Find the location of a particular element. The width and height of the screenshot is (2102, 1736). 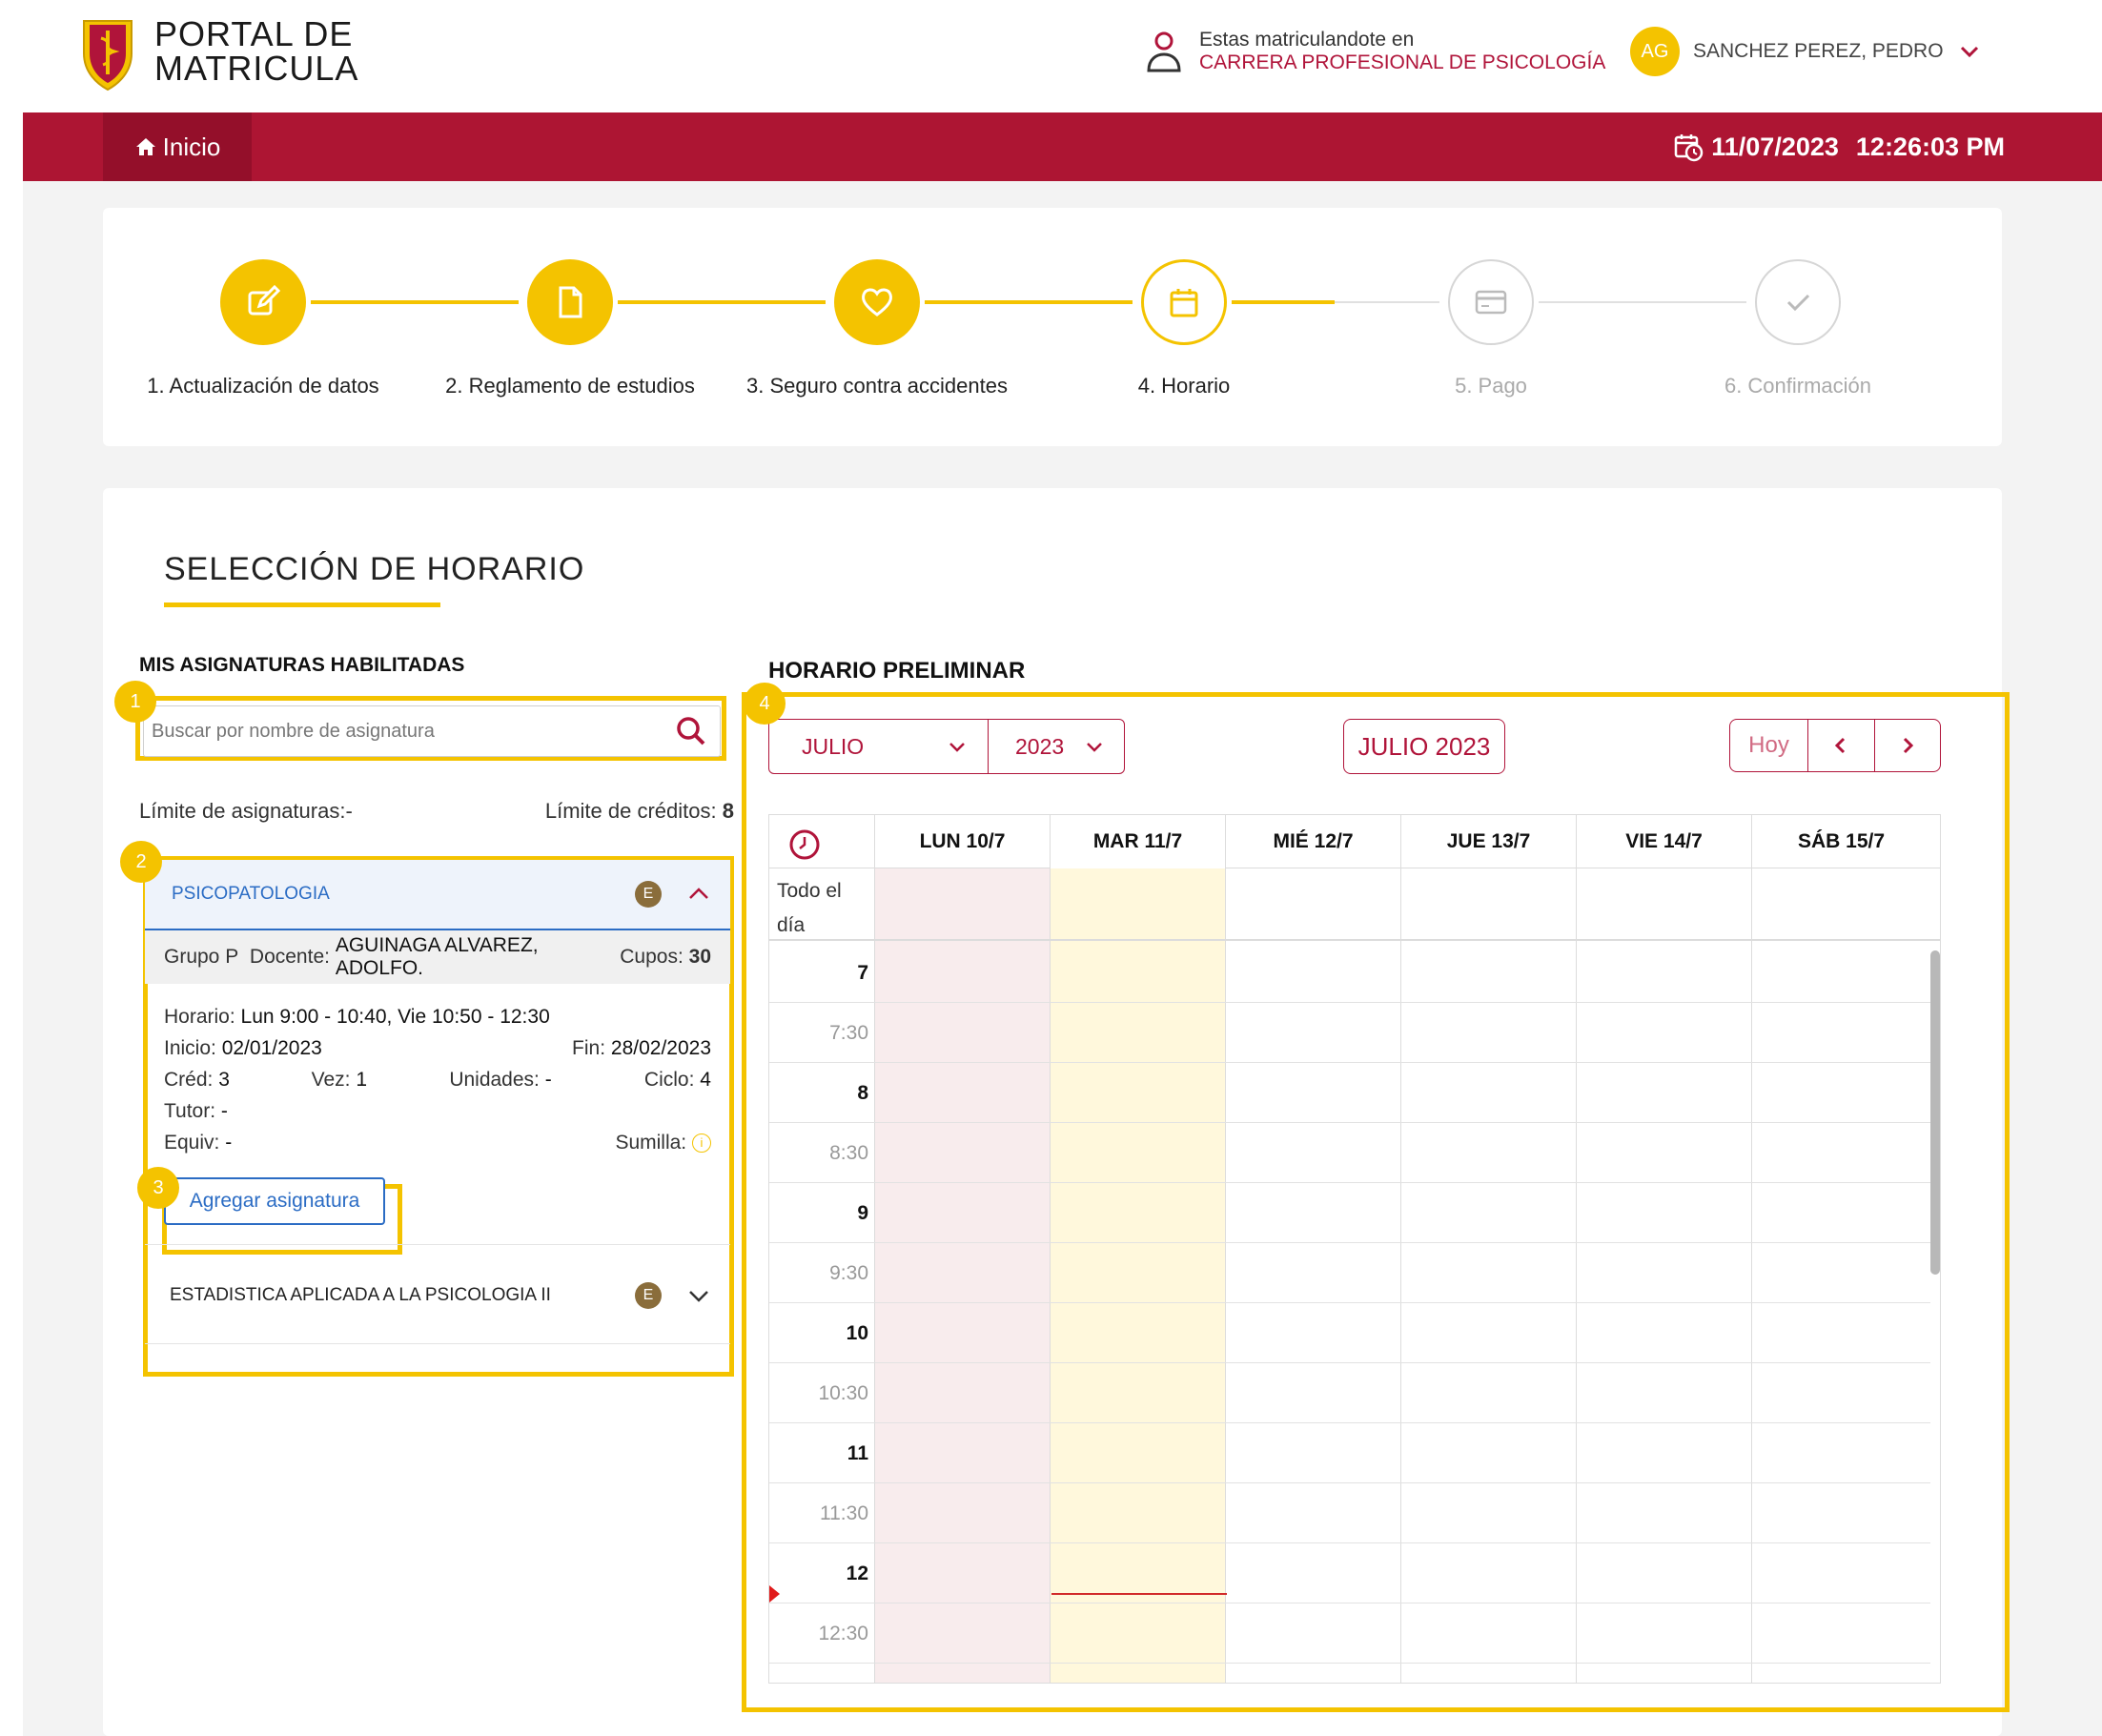

equiv-label: Equiv: is located at coordinates (192, 1143).